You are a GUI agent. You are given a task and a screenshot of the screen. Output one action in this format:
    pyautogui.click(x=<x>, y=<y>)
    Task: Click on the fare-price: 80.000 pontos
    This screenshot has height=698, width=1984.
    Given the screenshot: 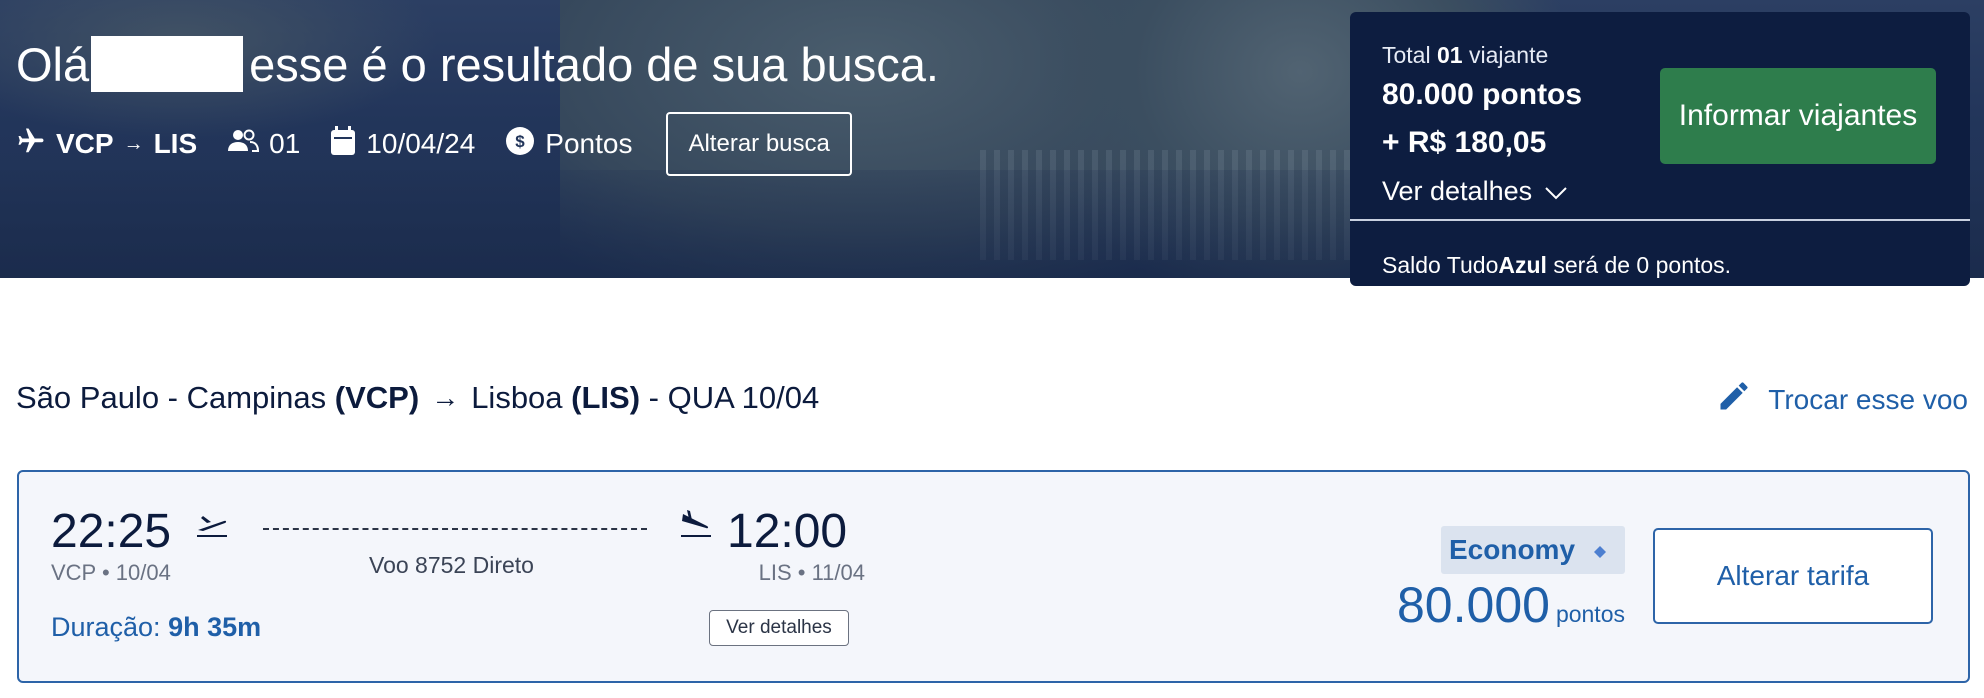 What is the action you would take?
    pyautogui.click(x=1511, y=605)
    